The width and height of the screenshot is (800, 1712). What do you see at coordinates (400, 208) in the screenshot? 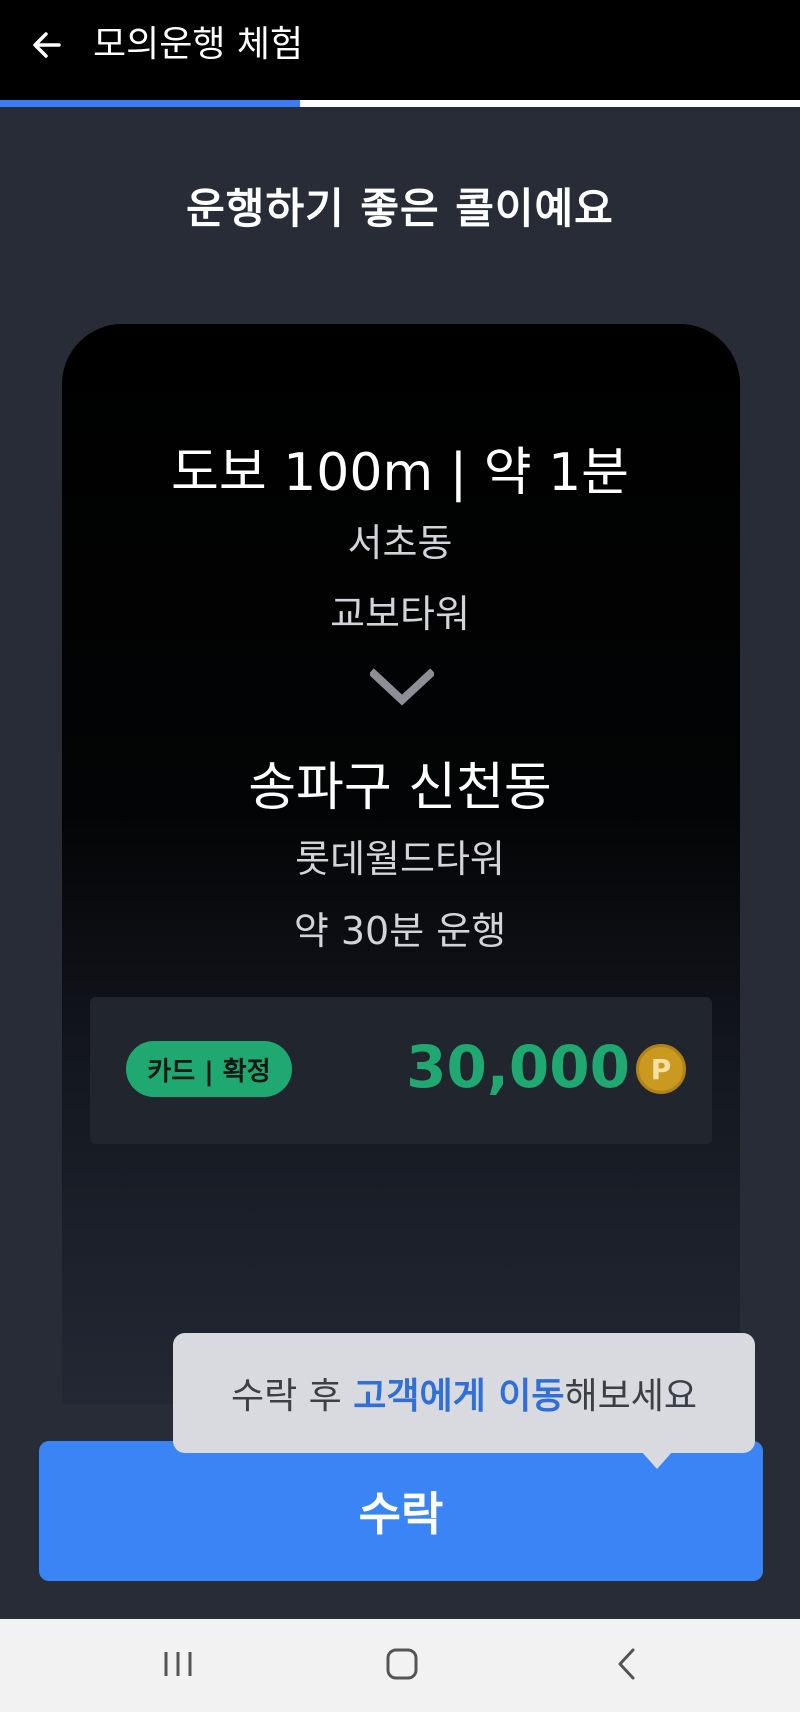
I see `headline: 운행하기 좋은 콜이예요` at bounding box center [400, 208].